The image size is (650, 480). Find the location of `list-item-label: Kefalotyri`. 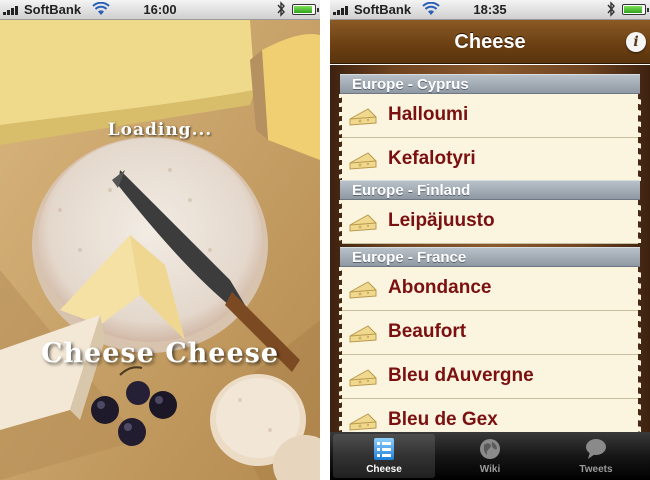

list-item-label: Kefalotyri is located at coordinates (432, 158).